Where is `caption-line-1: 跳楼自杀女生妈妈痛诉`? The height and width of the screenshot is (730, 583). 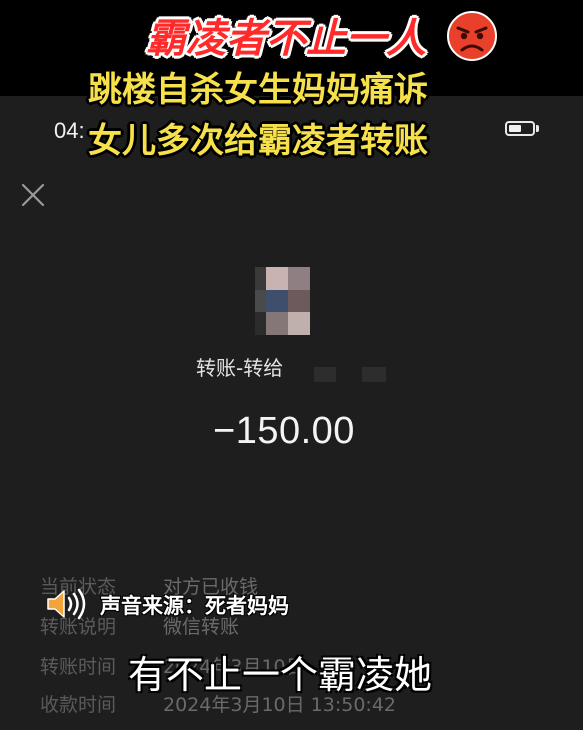
caption-line-1: 跳楼自杀女生妈妈痛诉 is located at coordinates (258, 90).